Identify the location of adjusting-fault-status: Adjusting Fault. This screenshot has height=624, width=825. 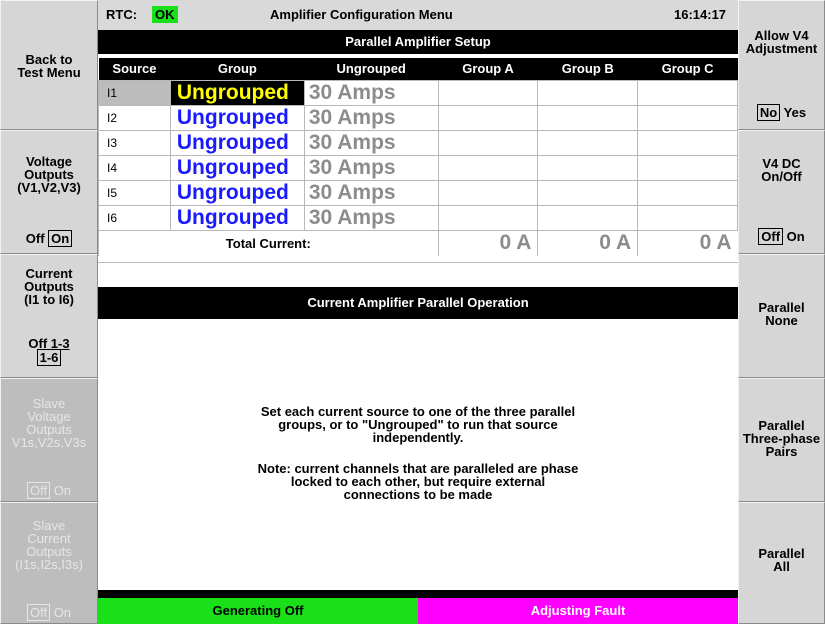
(578, 611).